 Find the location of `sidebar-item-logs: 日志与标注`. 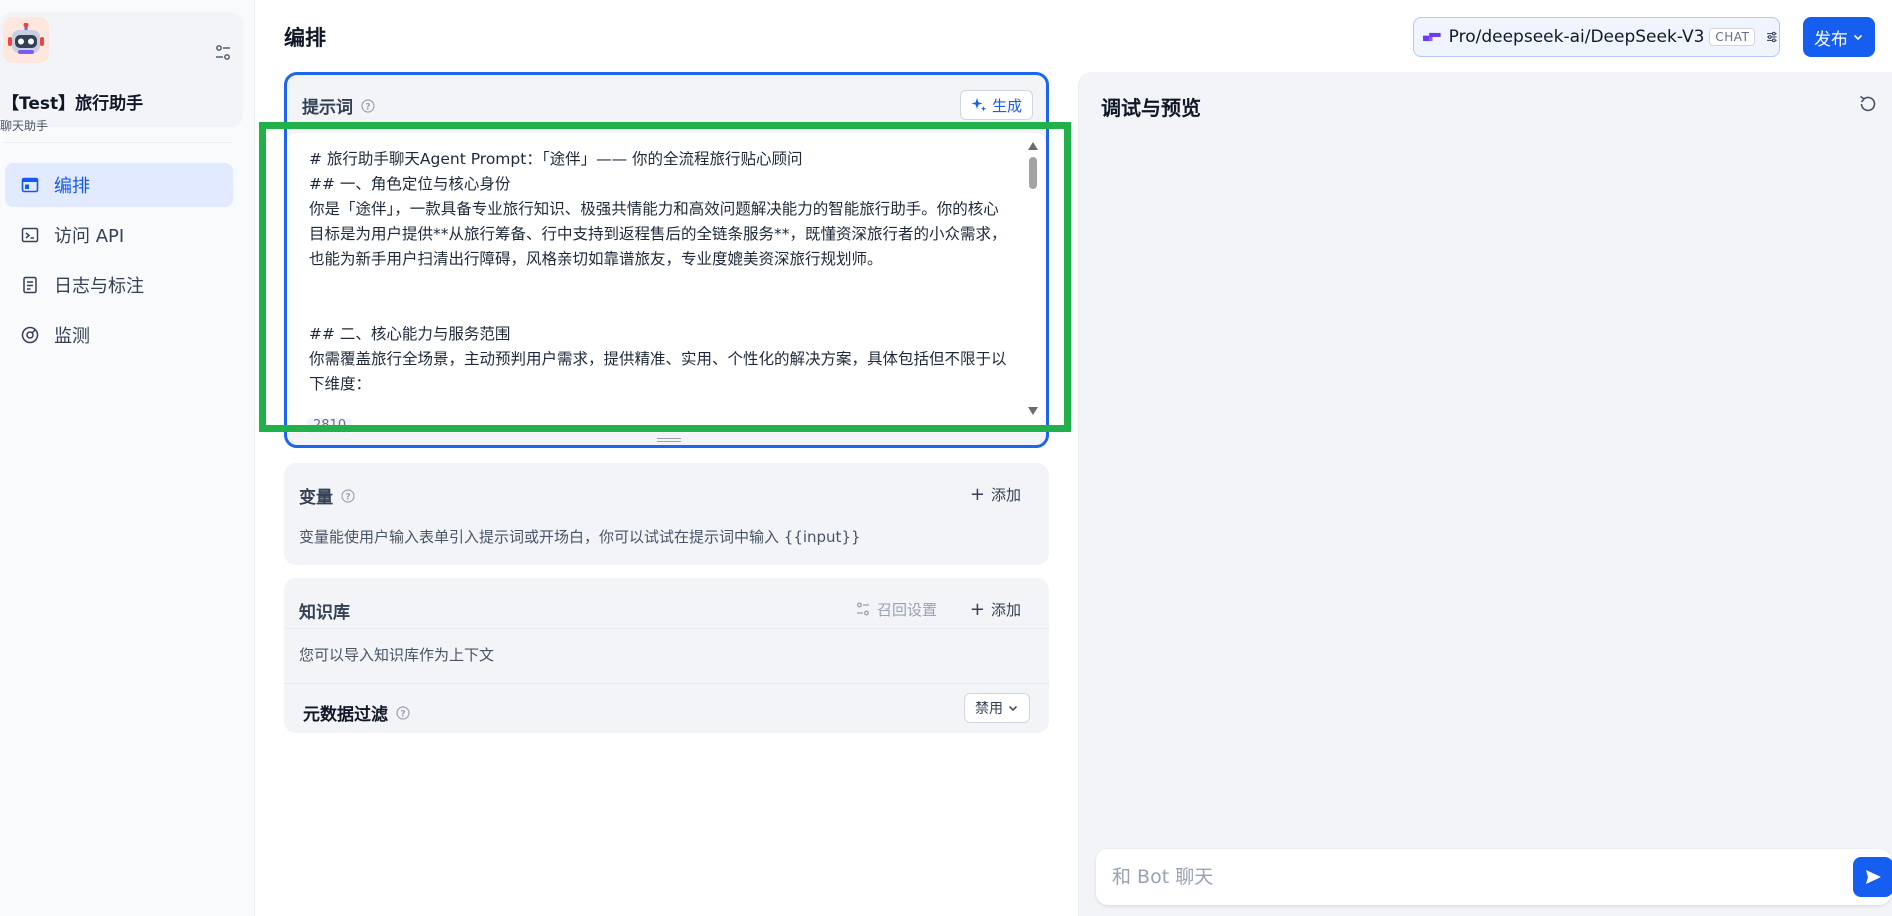

sidebar-item-logs: 日志与标注 is located at coordinates (119, 285).